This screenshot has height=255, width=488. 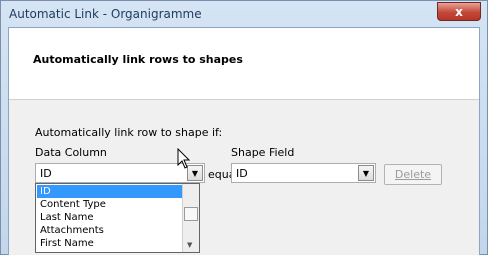 What do you see at coordinates (109, 243) in the screenshot?
I see `dropdown-option: First Name` at bounding box center [109, 243].